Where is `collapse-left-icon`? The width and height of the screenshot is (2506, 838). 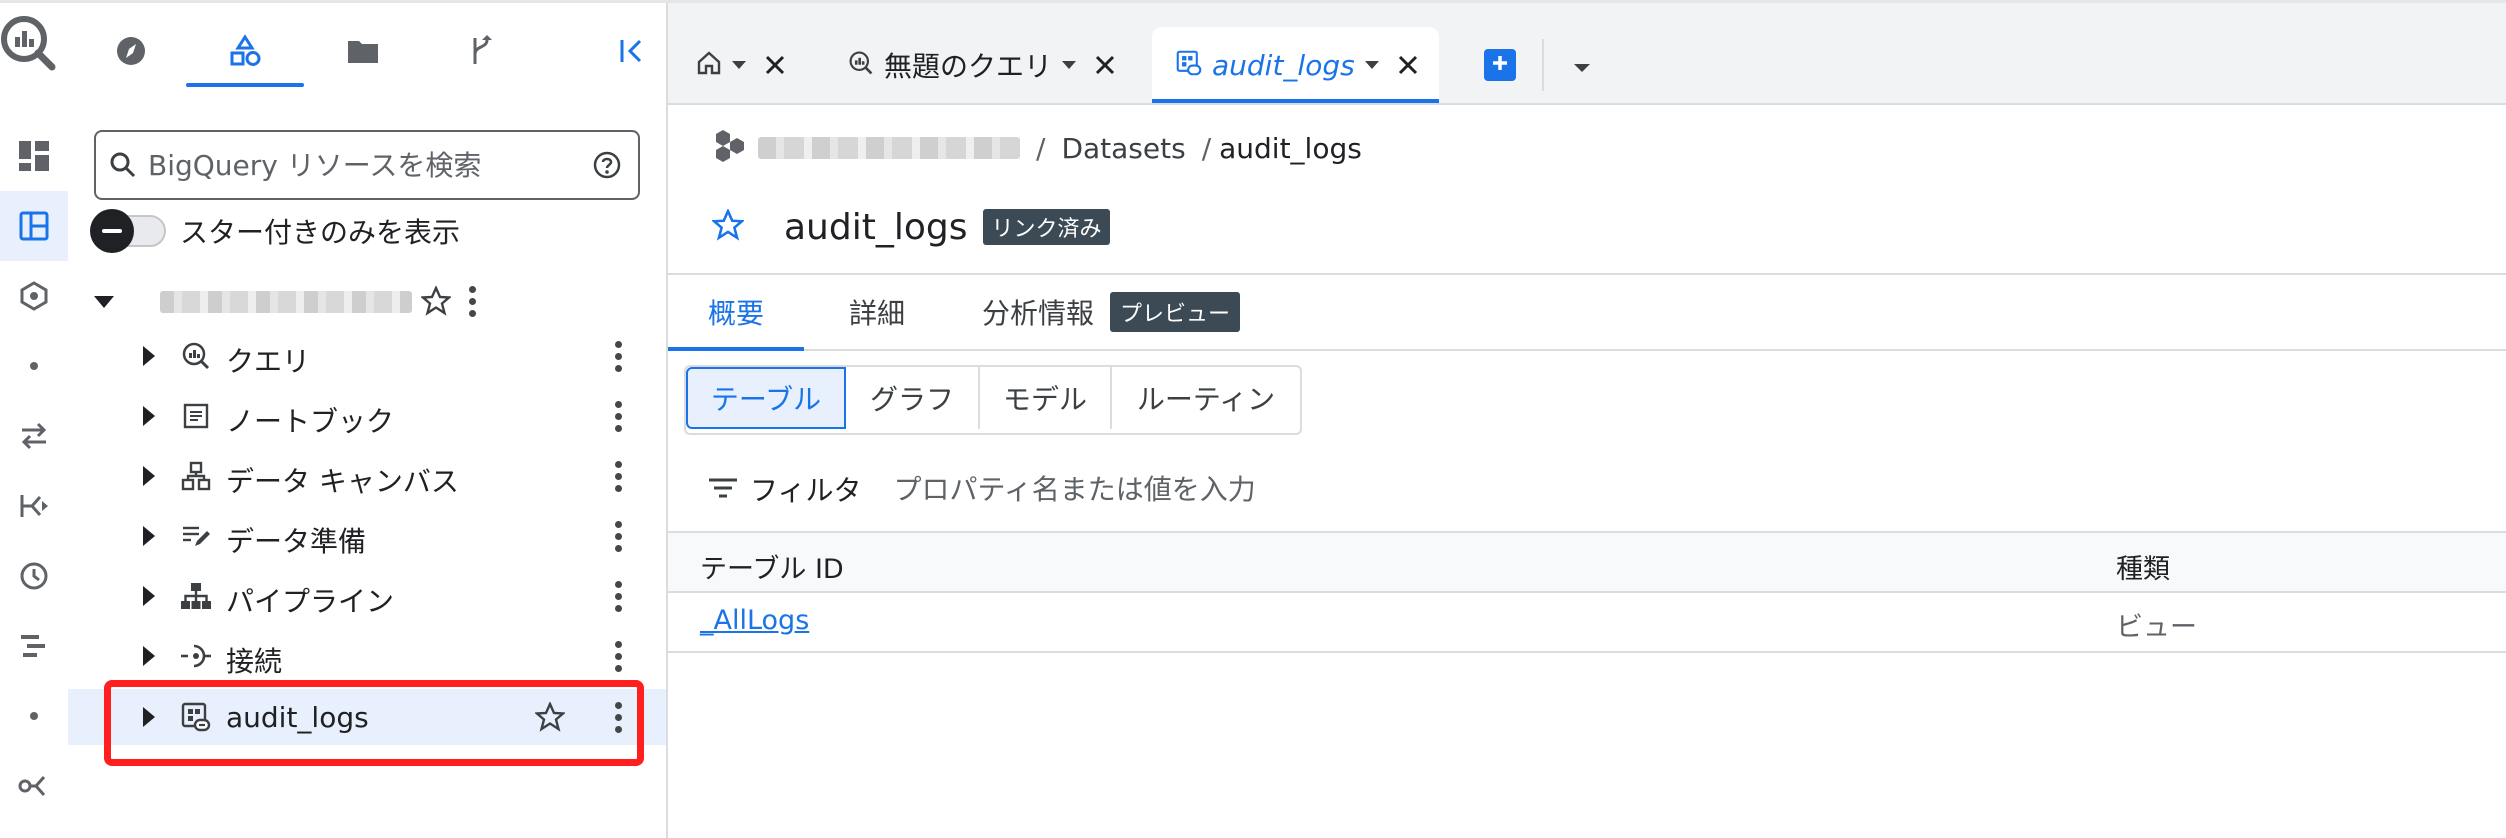 collapse-left-icon is located at coordinates (632, 53).